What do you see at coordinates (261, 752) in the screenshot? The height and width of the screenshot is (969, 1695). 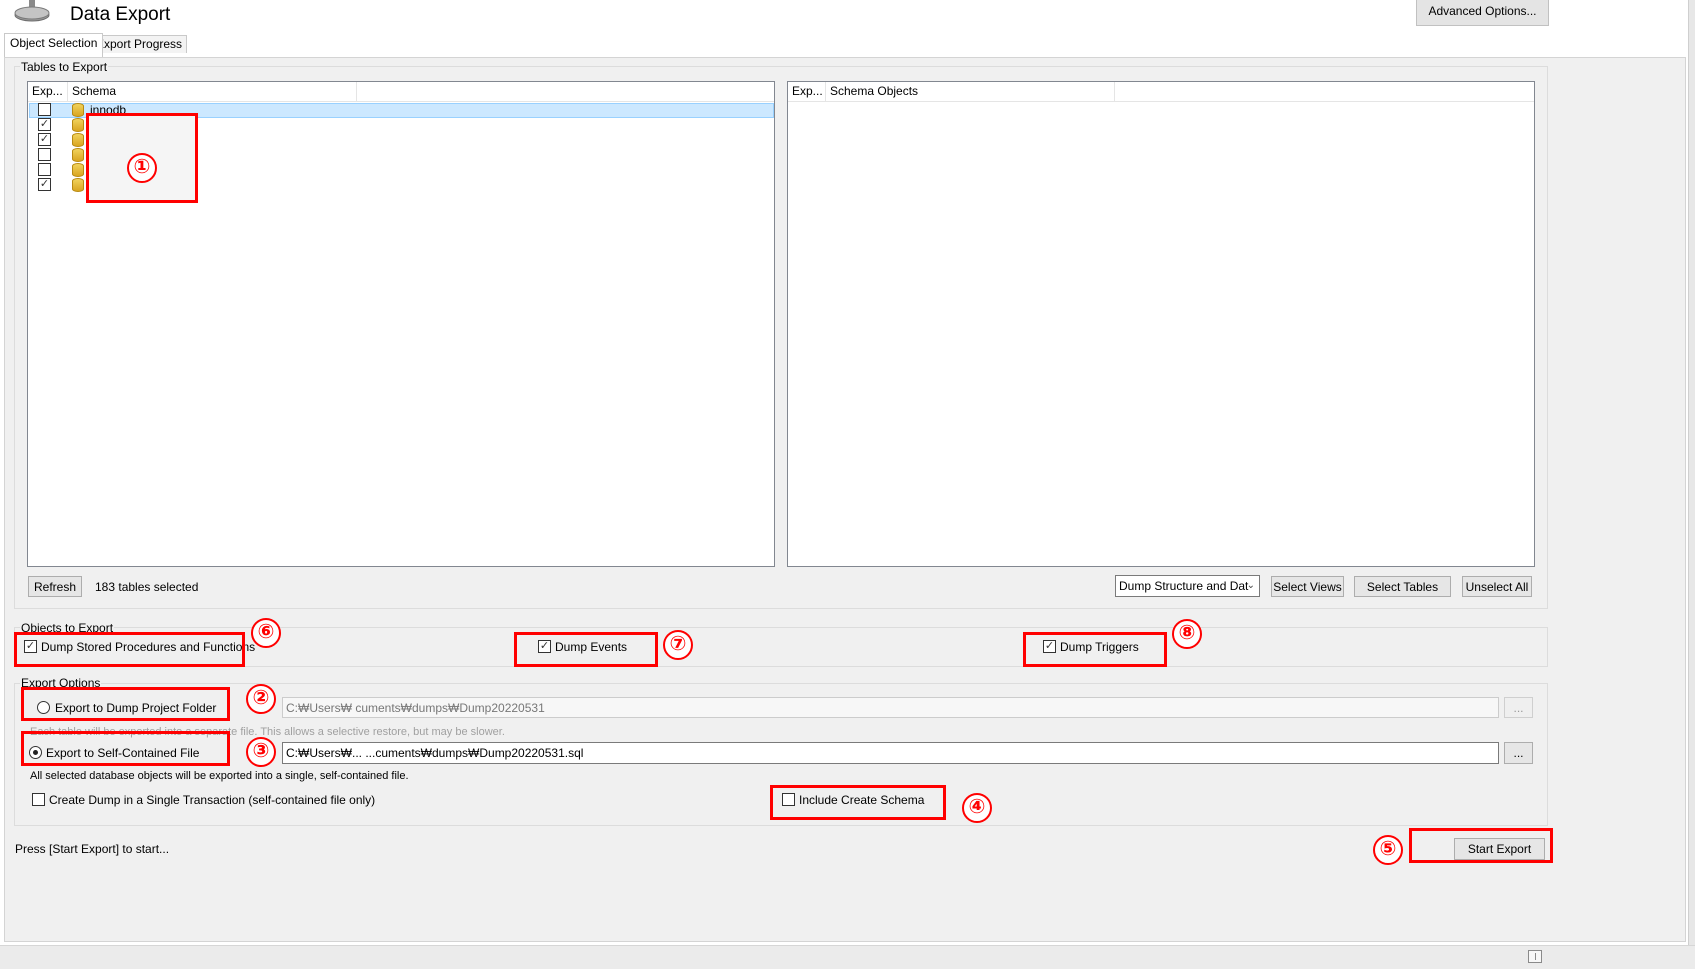 I see `annotation-number-3: ③` at bounding box center [261, 752].